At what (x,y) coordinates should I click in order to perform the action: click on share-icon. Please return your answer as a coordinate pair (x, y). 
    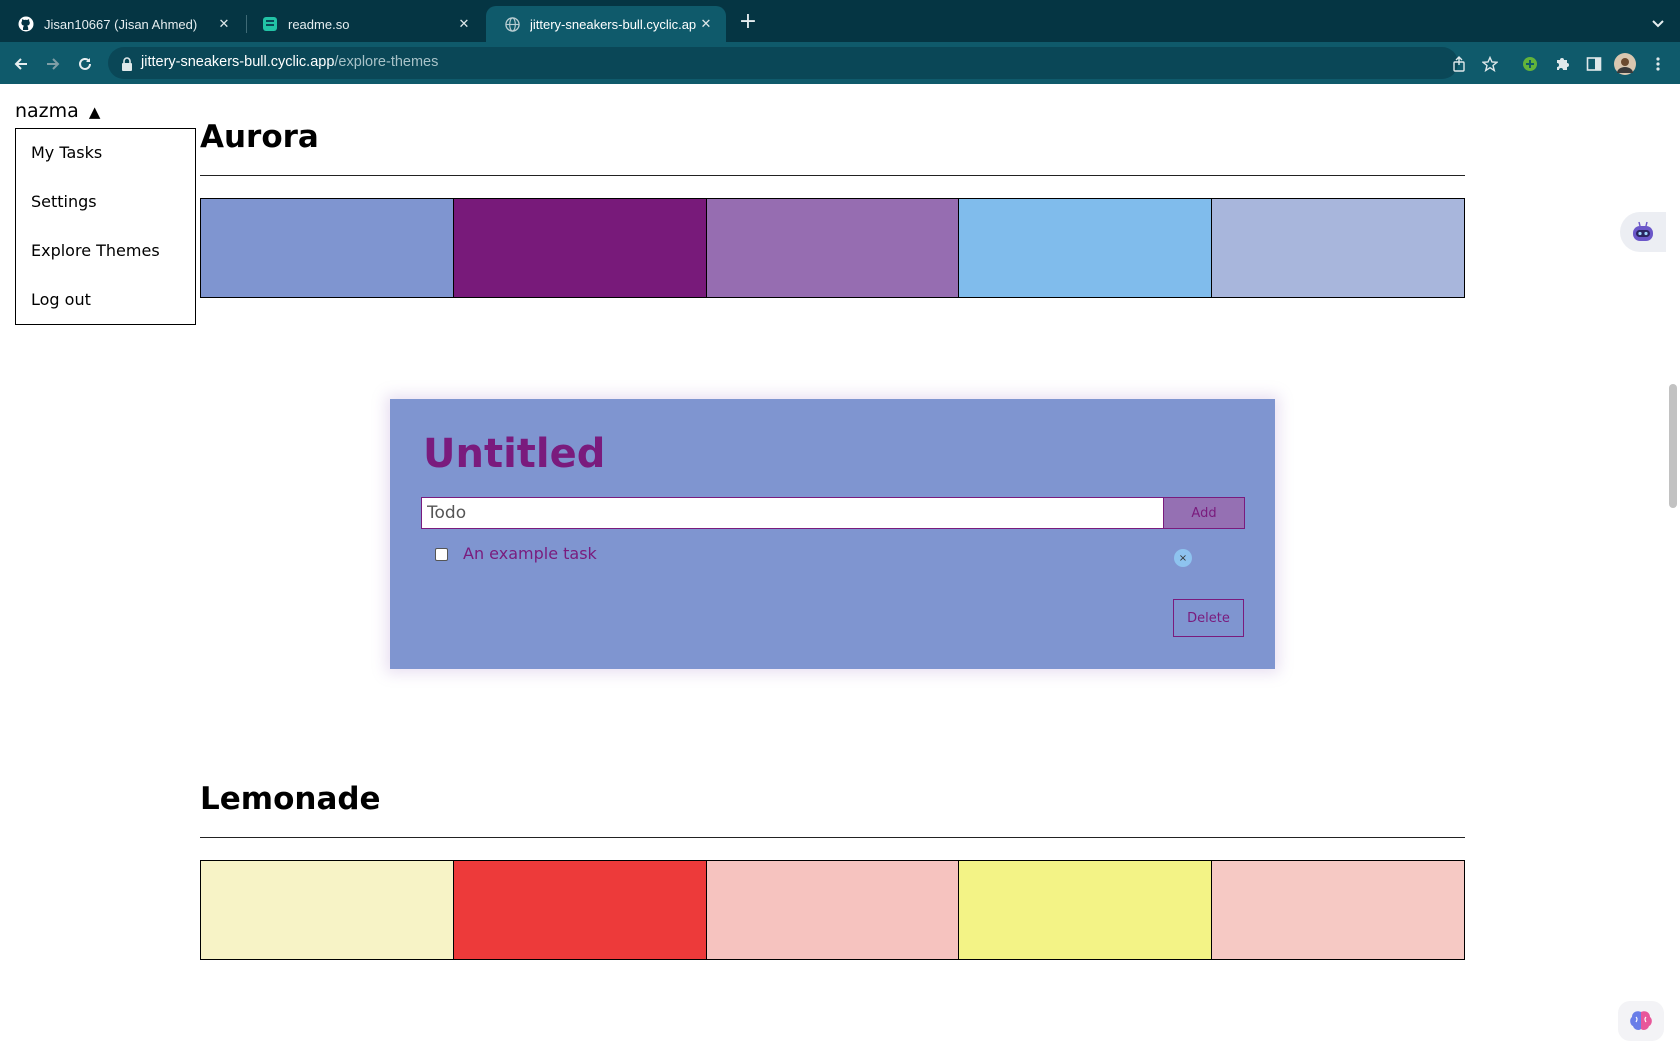
    Looking at the image, I should click on (1459, 64).